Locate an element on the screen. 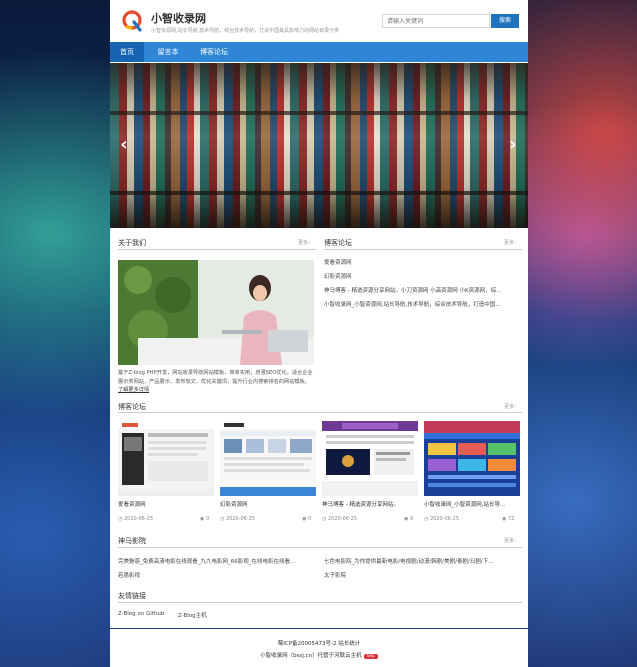 The height and width of the screenshot is (667, 637). card-views: ◉ 72 is located at coordinates (508, 519).